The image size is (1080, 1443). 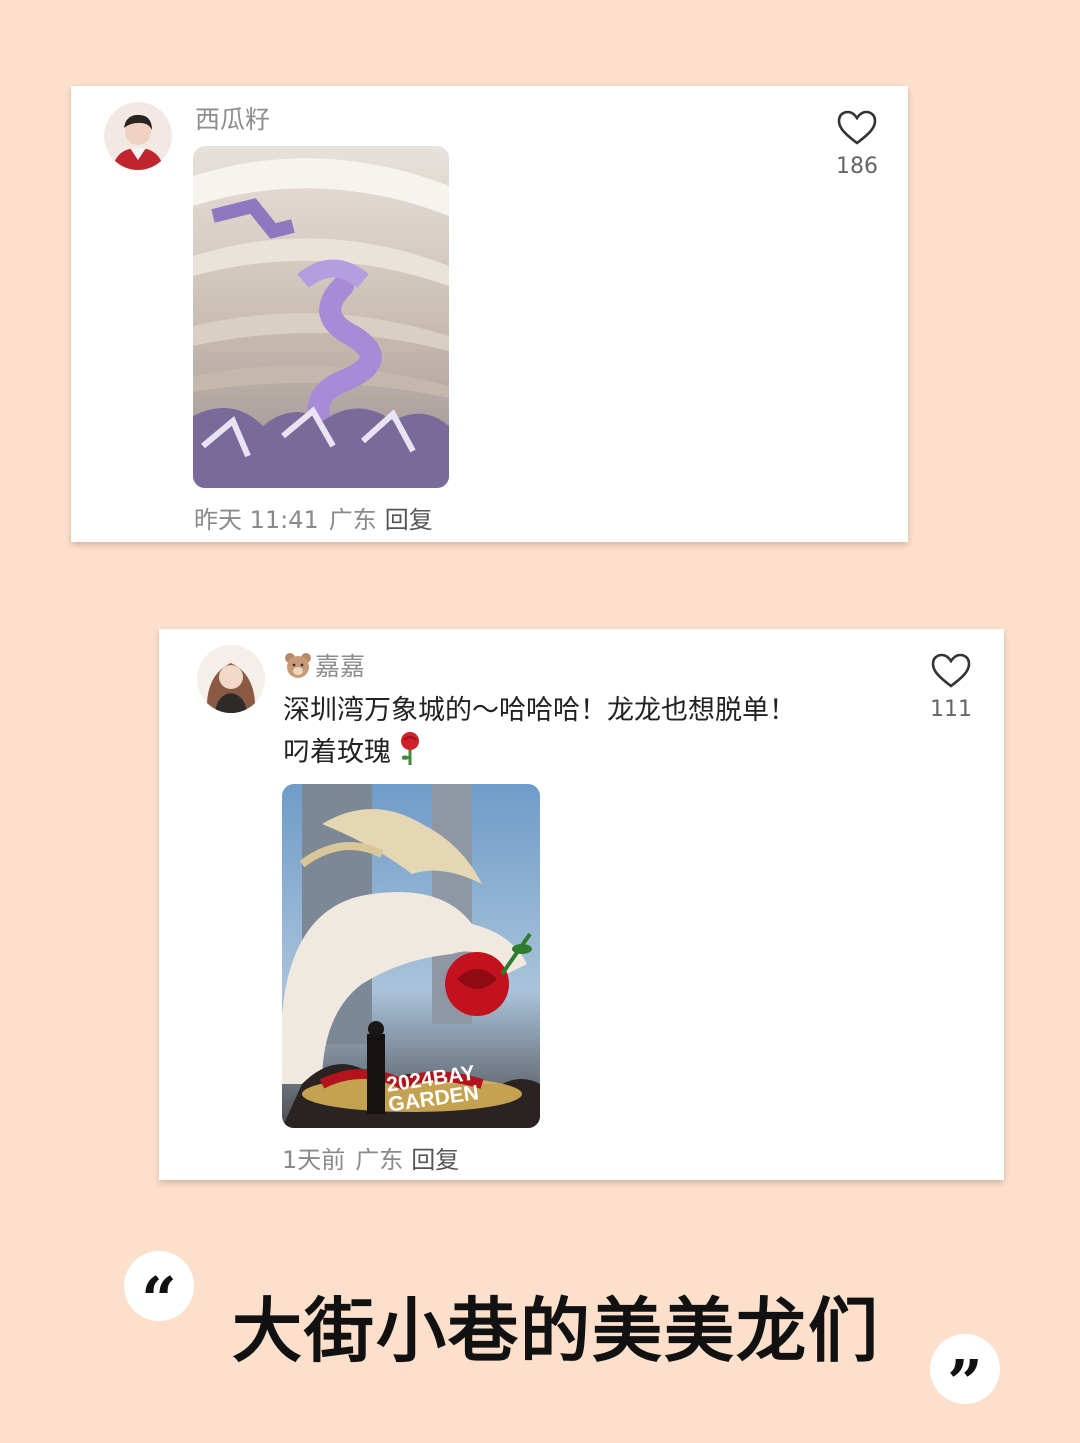 I want to click on comment-meta: 昨天 11:41 广东 回复, so click(x=313, y=517).